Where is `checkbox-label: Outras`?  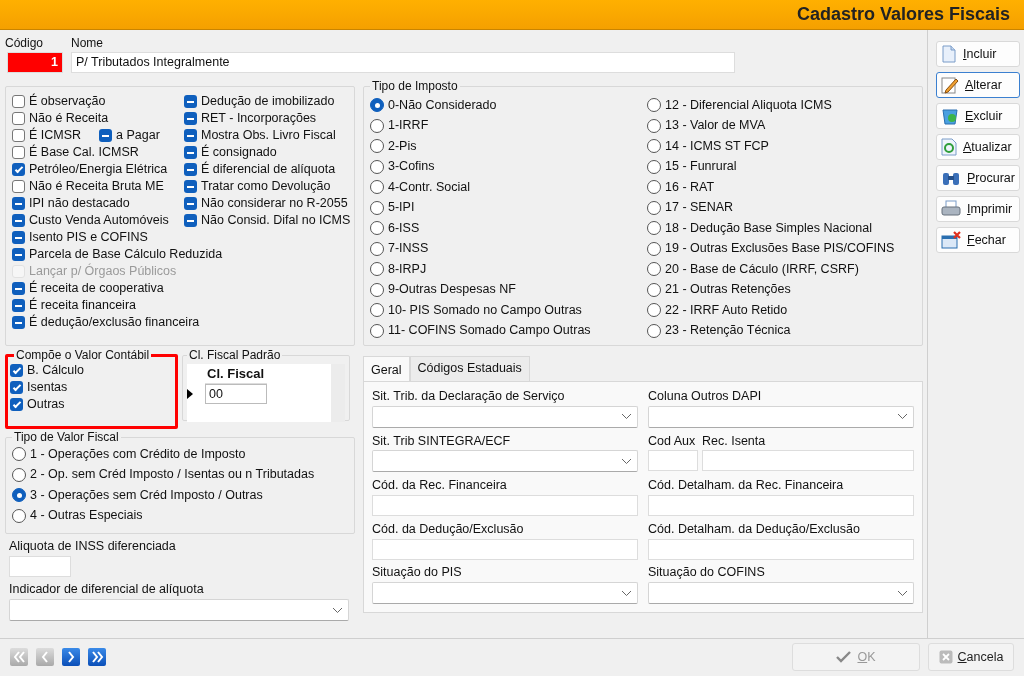 checkbox-label: Outras is located at coordinates (46, 405).